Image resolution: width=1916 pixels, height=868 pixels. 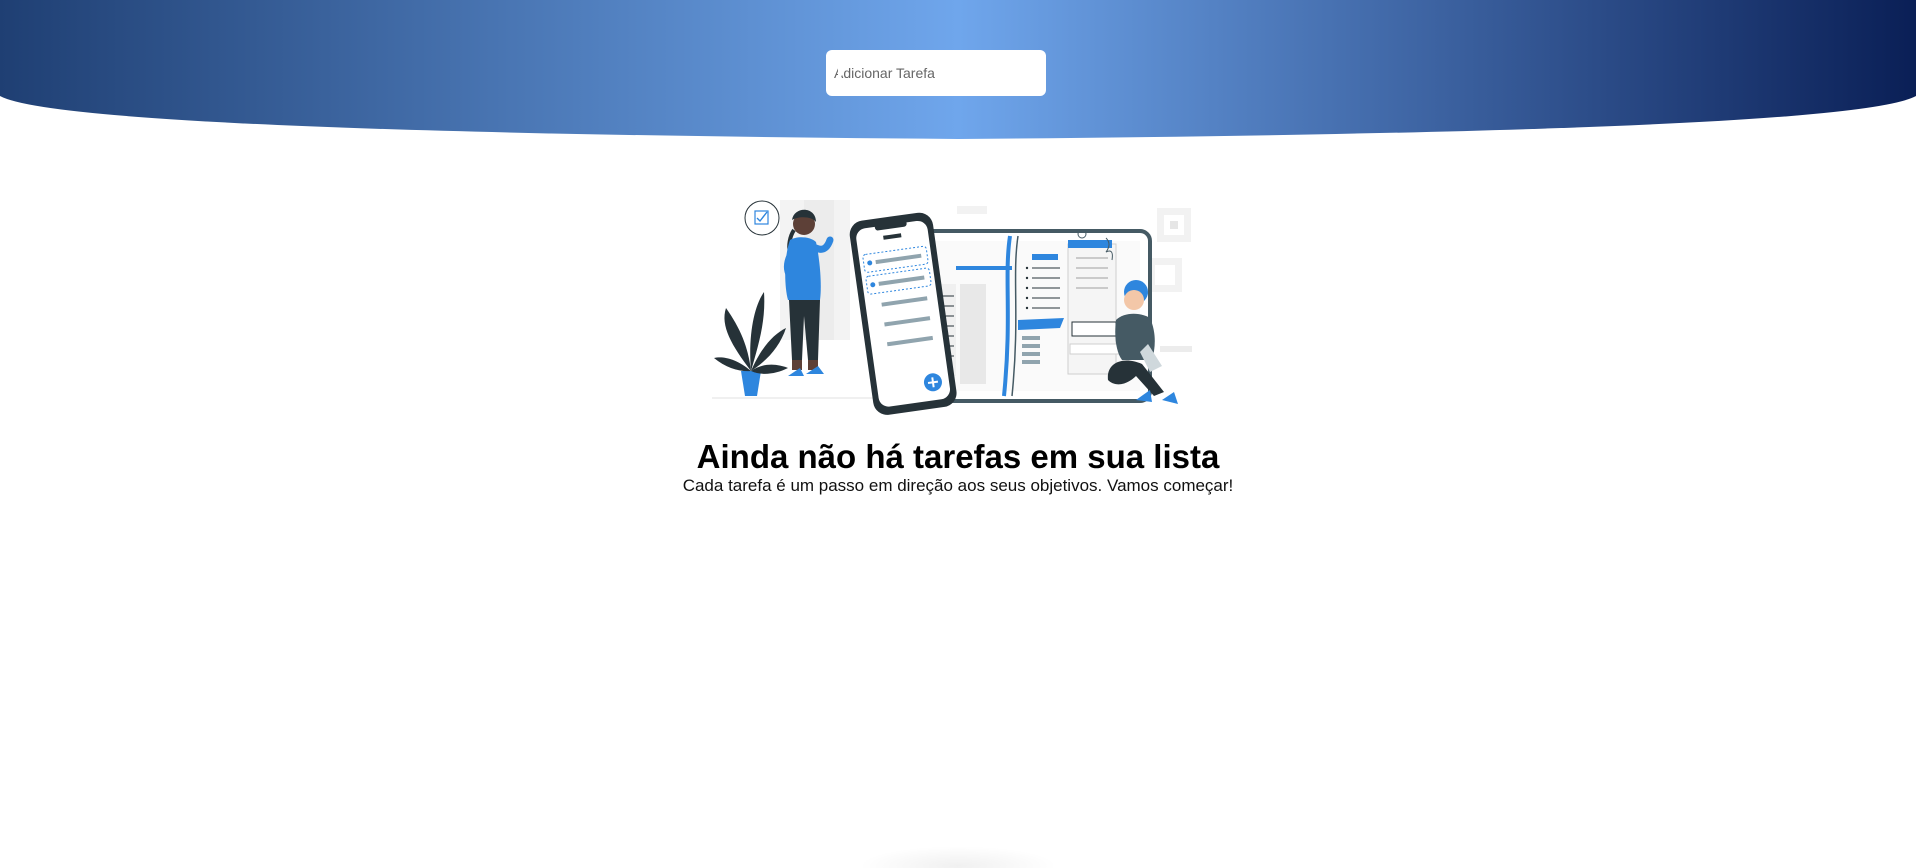 What do you see at coordinates (958, 857) in the screenshot?
I see `bottom-shadow` at bounding box center [958, 857].